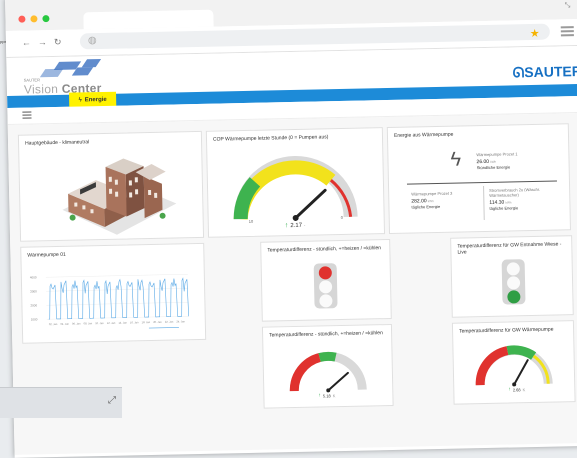  Describe the element at coordinates (119, 298) in the screenshot. I see `series-line` at that location.